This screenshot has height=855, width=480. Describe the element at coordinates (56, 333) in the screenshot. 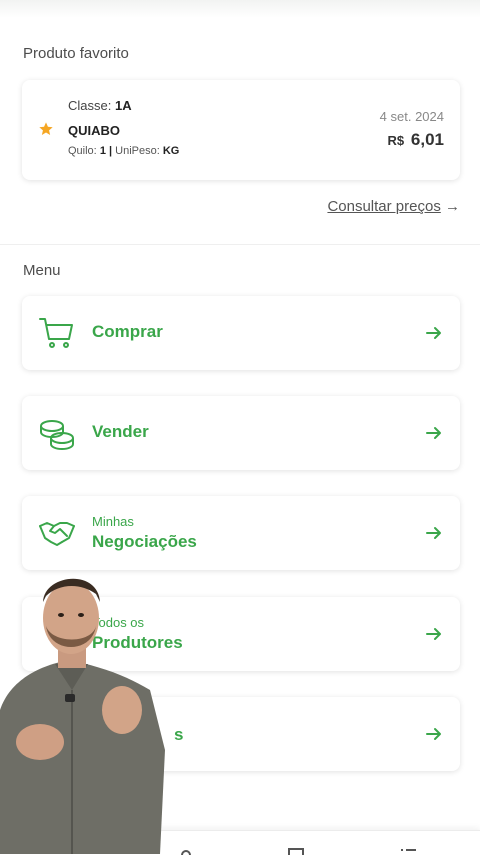

I see `cart-icon` at that location.